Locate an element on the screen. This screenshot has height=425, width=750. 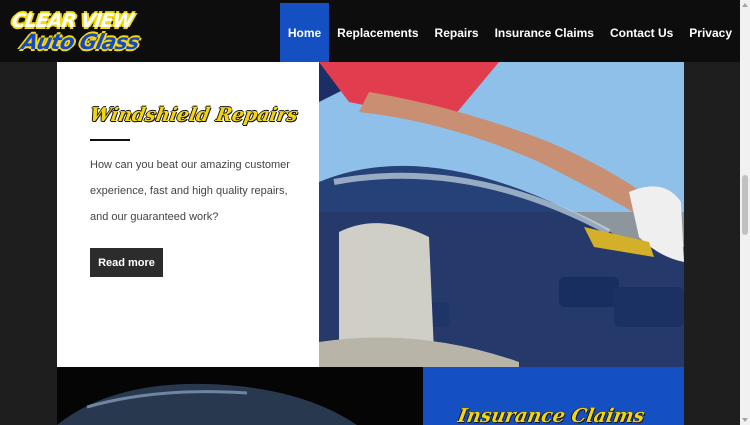
nav-contact-us: Contact Us is located at coordinates (641, 32).